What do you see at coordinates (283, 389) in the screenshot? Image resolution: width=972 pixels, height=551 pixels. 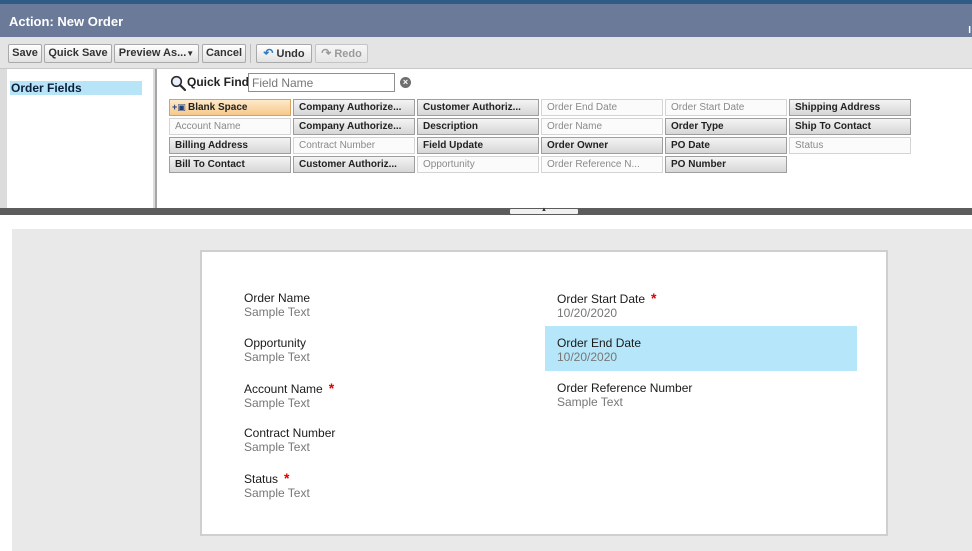 I see `field-label: Account Name` at bounding box center [283, 389].